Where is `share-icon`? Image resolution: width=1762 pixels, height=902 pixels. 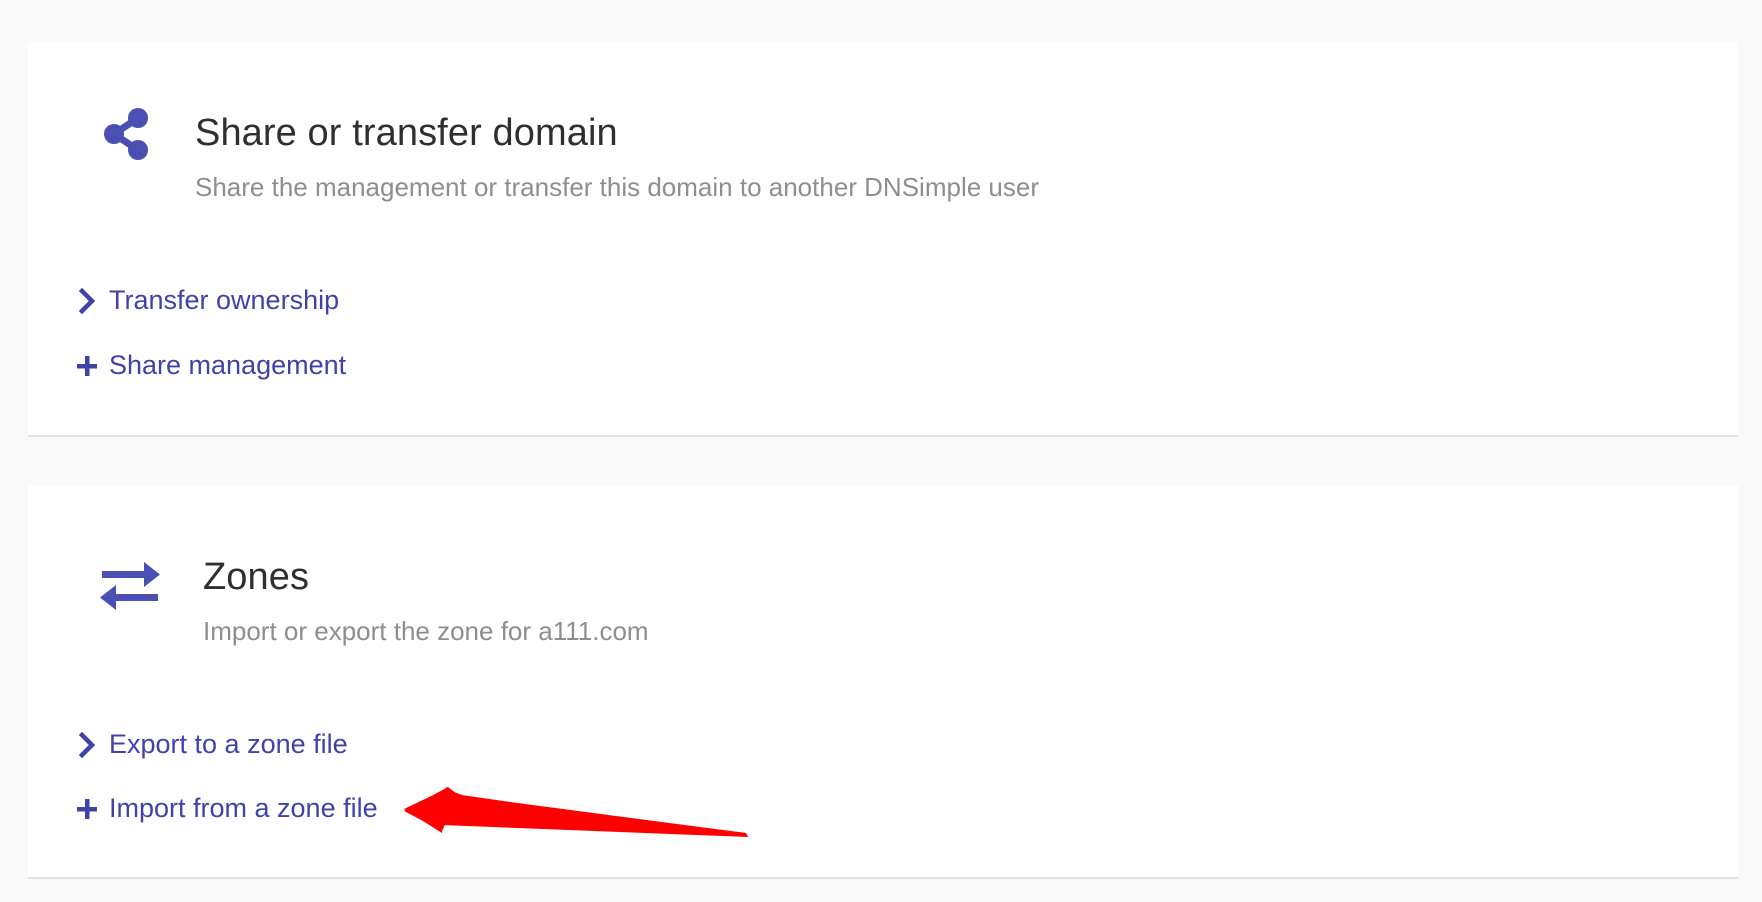 share-icon is located at coordinates (128, 136).